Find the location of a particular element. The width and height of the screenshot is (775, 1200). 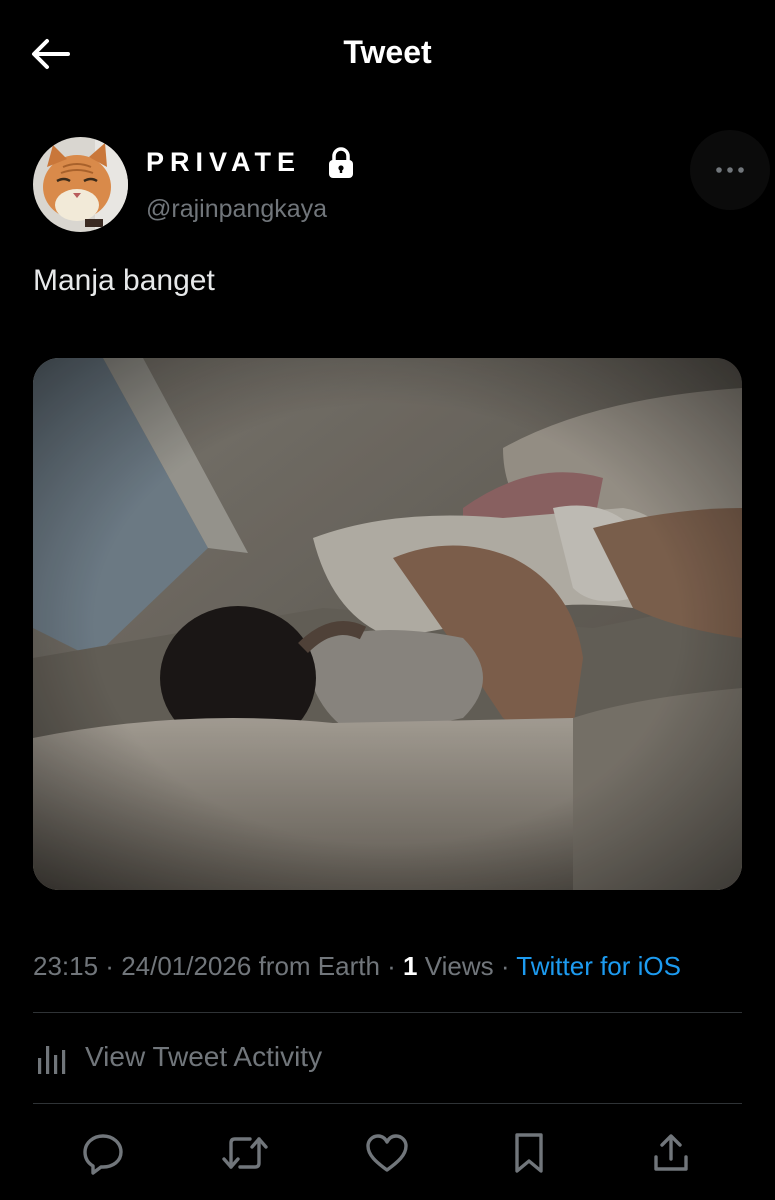

tweet-text: Manja banget is located at coordinates (124, 280).